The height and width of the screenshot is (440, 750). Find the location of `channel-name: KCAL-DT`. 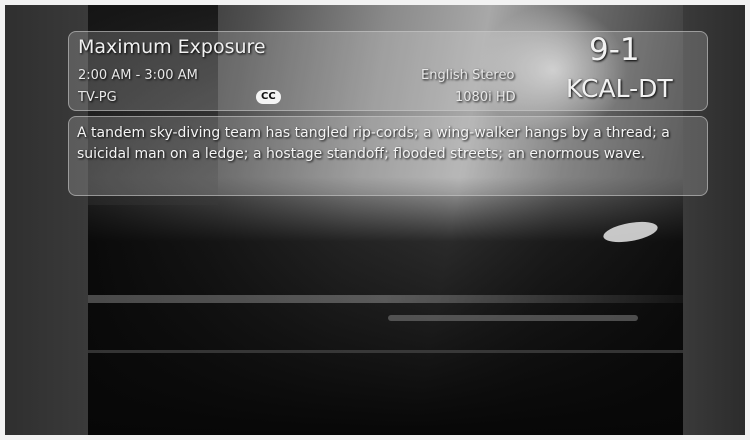

channel-name: KCAL-DT is located at coordinates (619, 88).